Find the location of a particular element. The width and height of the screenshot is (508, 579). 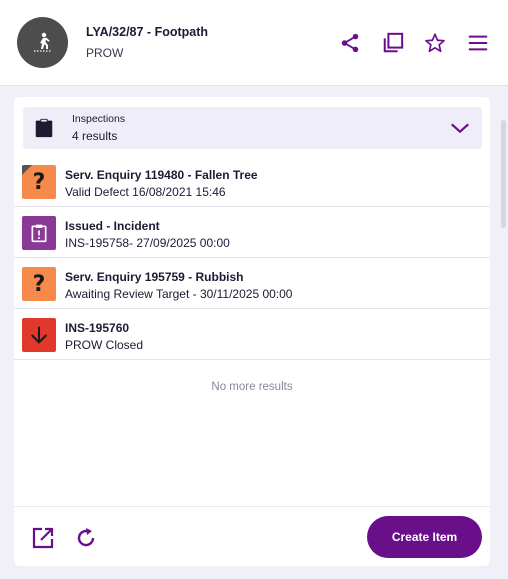

clipboard-alert-icon is located at coordinates (39, 233).